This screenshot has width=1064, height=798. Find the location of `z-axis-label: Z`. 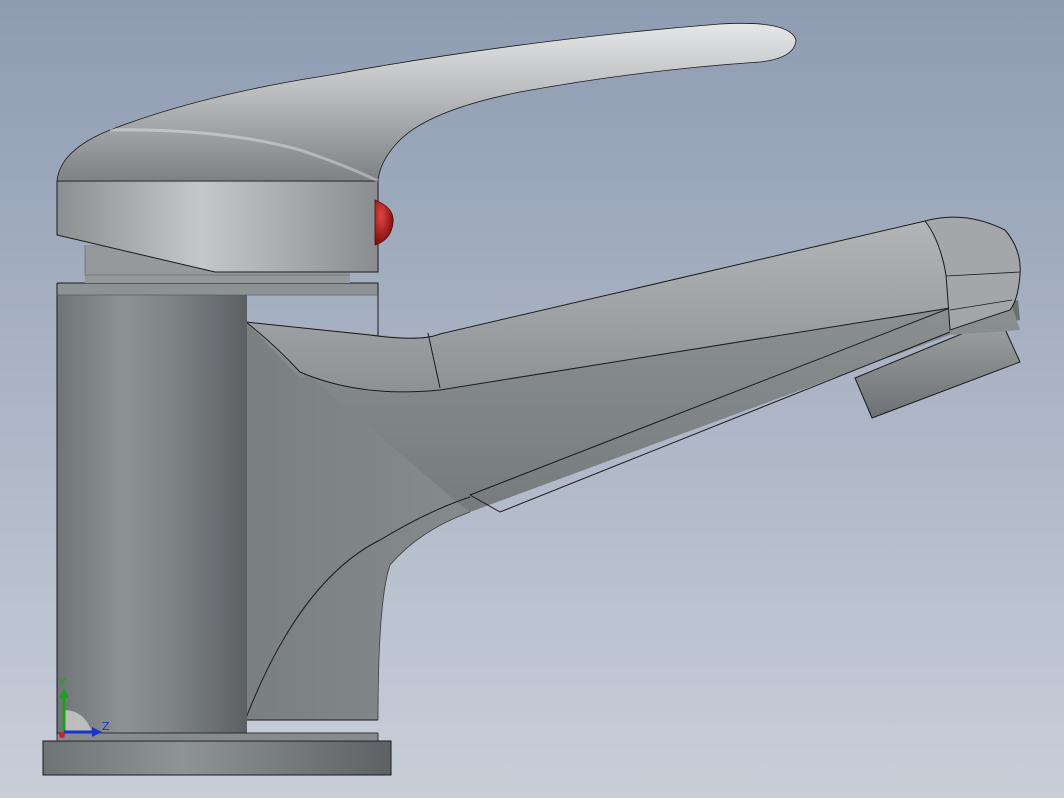

z-axis-label: Z is located at coordinates (106, 726).